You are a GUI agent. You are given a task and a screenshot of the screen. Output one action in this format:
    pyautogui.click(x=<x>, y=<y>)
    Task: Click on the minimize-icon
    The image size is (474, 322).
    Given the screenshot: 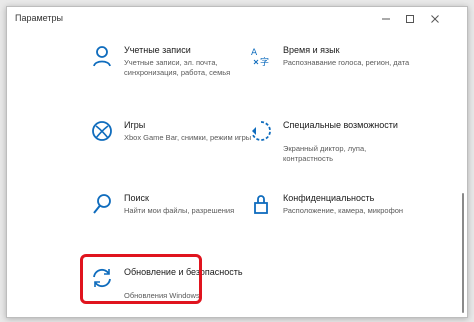 What is the action you would take?
    pyautogui.click(x=386, y=19)
    